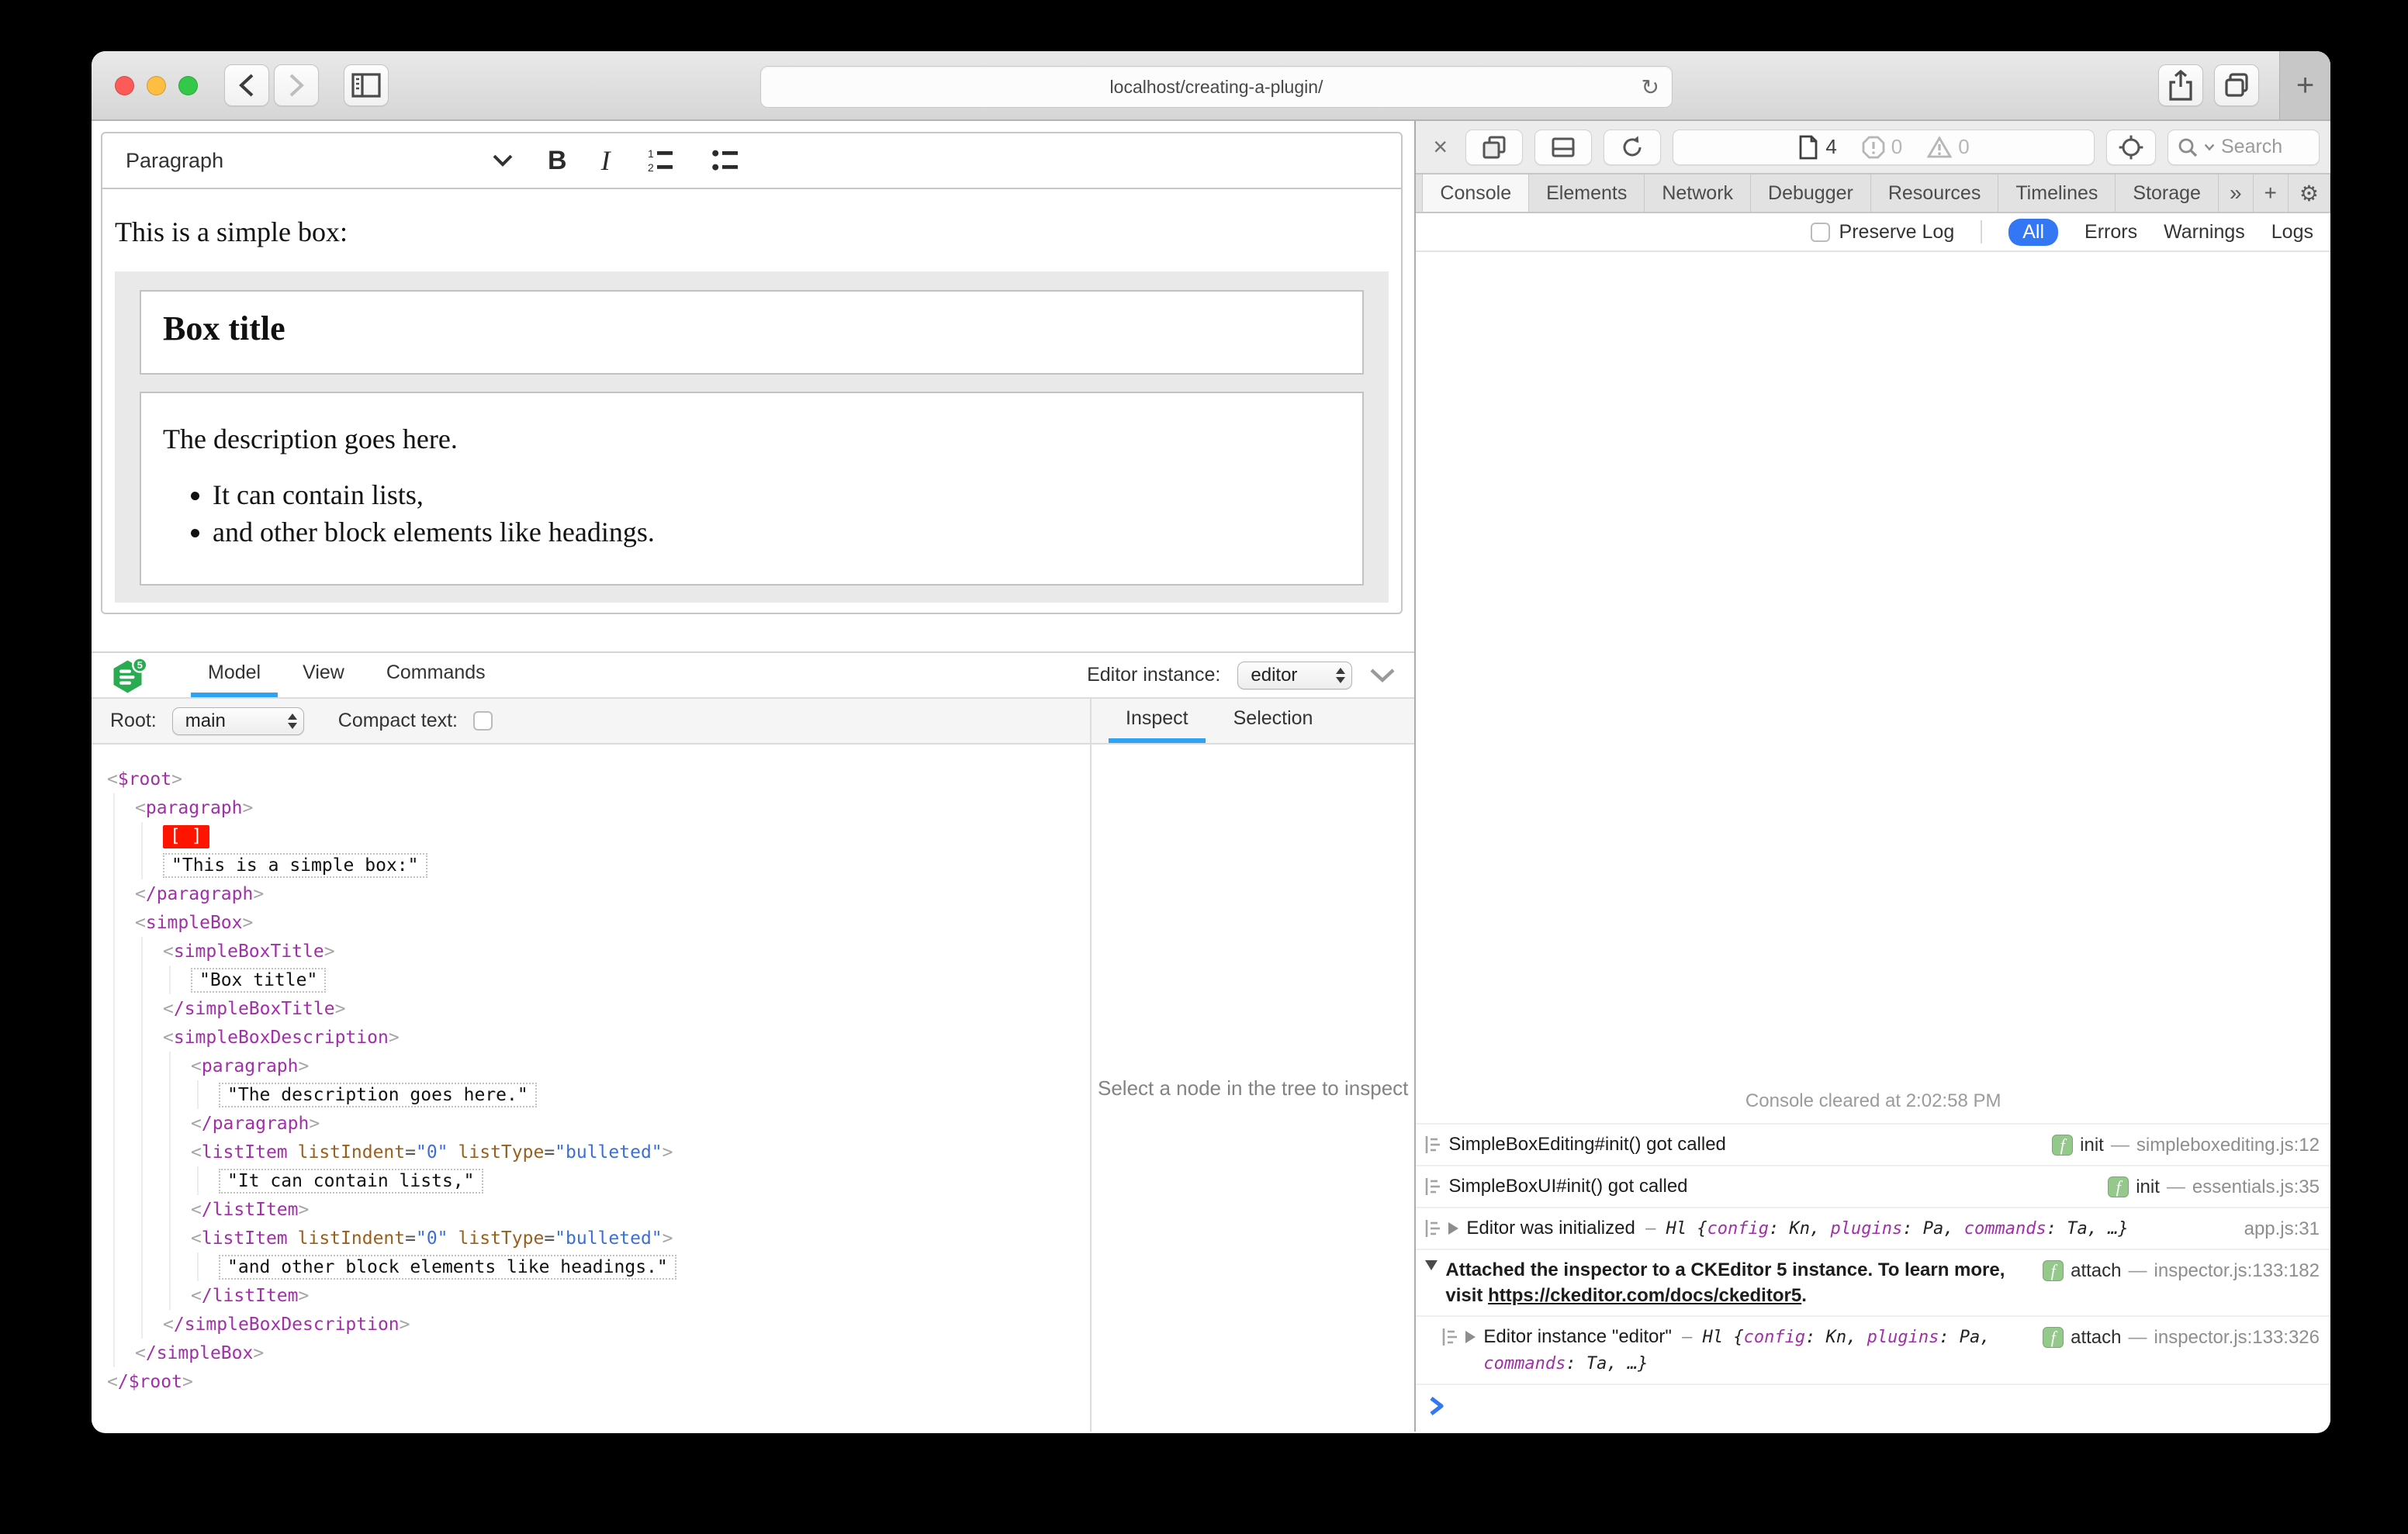 The width and height of the screenshot is (2408, 1534). What do you see at coordinates (2057, 193) in the screenshot?
I see `devtools-tab-timelines: Timelines` at bounding box center [2057, 193].